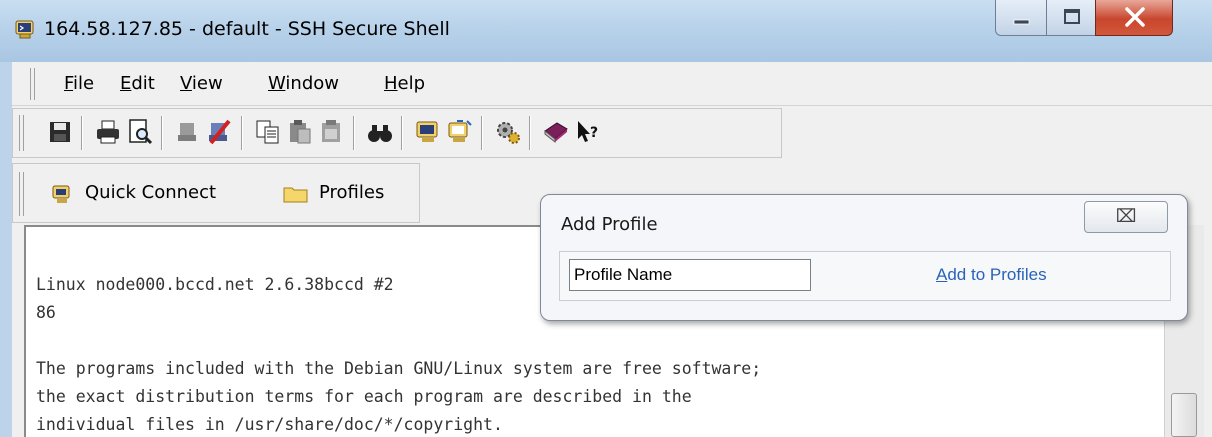 Image resolution: width=1212 pixels, height=437 pixels. What do you see at coordinates (21, 133) in the screenshot?
I see `toolbar-grip` at bounding box center [21, 133].